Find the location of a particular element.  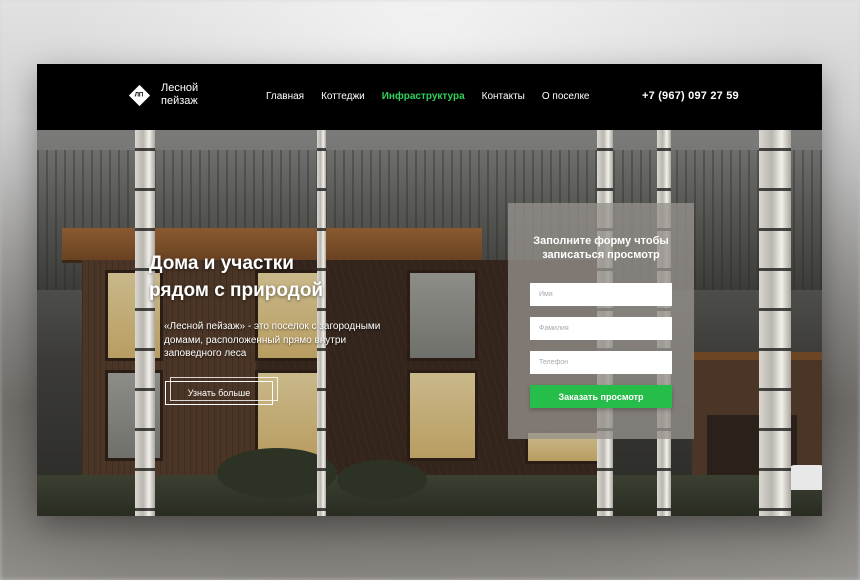

logo: ЛП Лесной пейзаж is located at coordinates (163, 95).